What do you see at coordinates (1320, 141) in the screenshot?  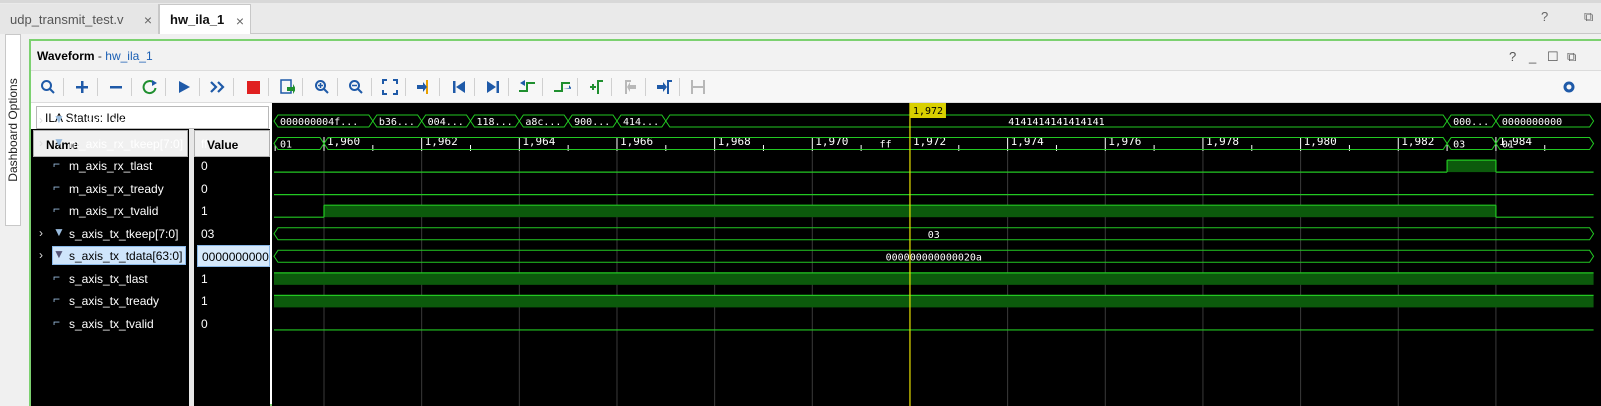 I see `timeline-tick-label: 1,980` at bounding box center [1320, 141].